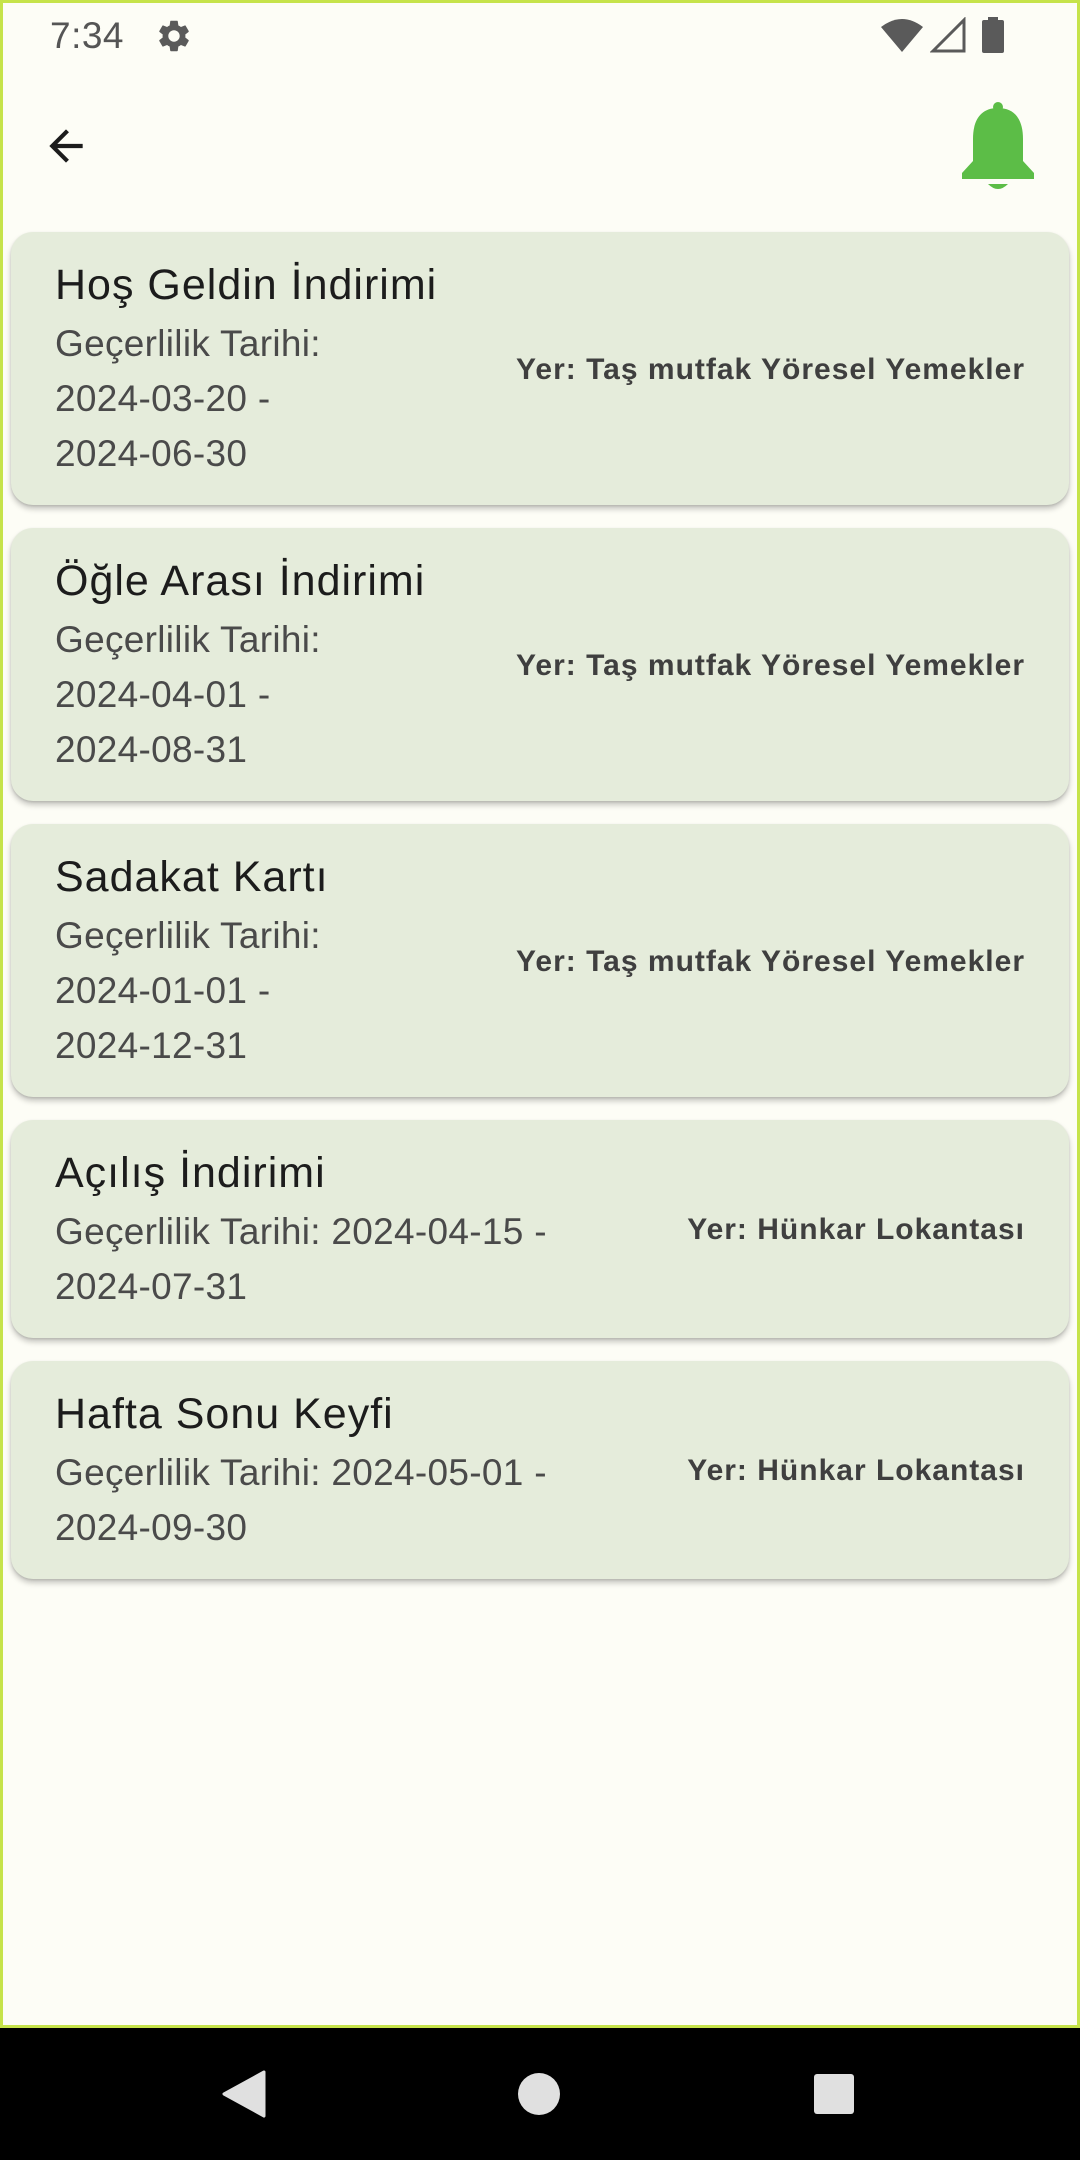  What do you see at coordinates (540, 149) in the screenshot?
I see `app-bar` at bounding box center [540, 149].